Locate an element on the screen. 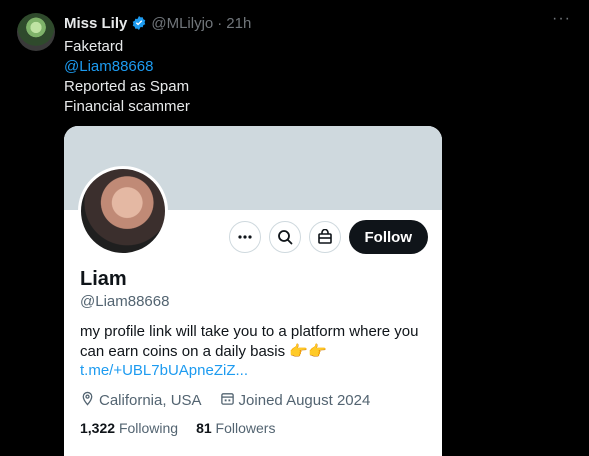 The width and height of the screenshot is (589, 456). followers-count: 81 is located at coordinates (204, 428).